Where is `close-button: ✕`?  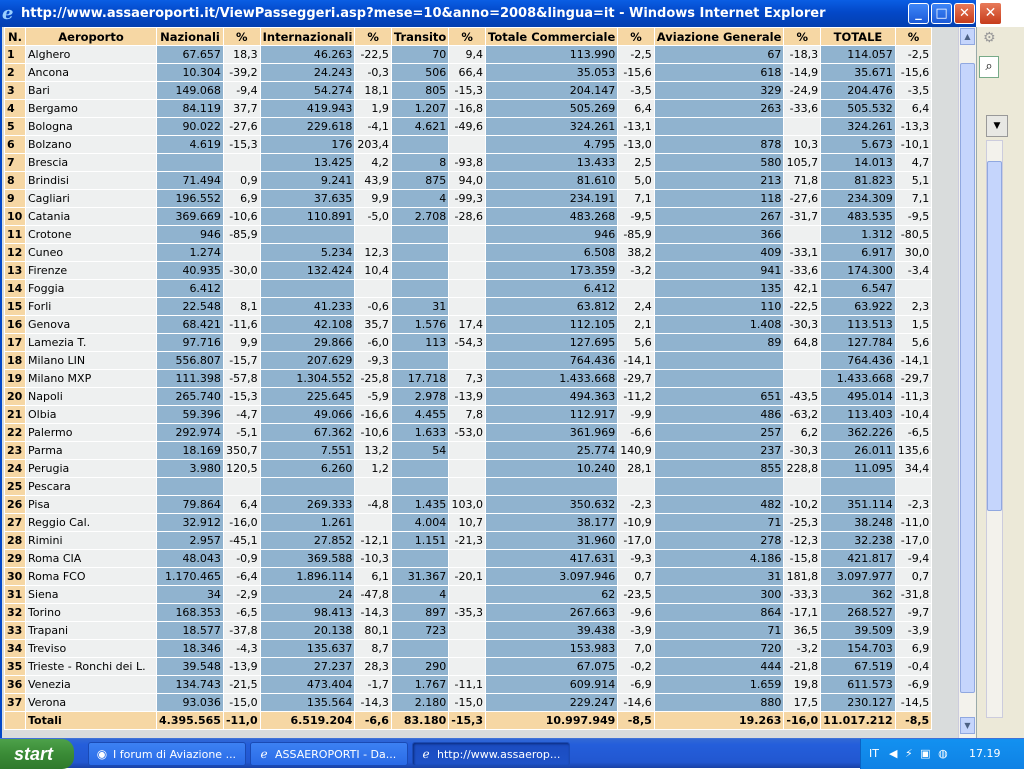 close-button: ✕ is located at coordinates (964, 13).